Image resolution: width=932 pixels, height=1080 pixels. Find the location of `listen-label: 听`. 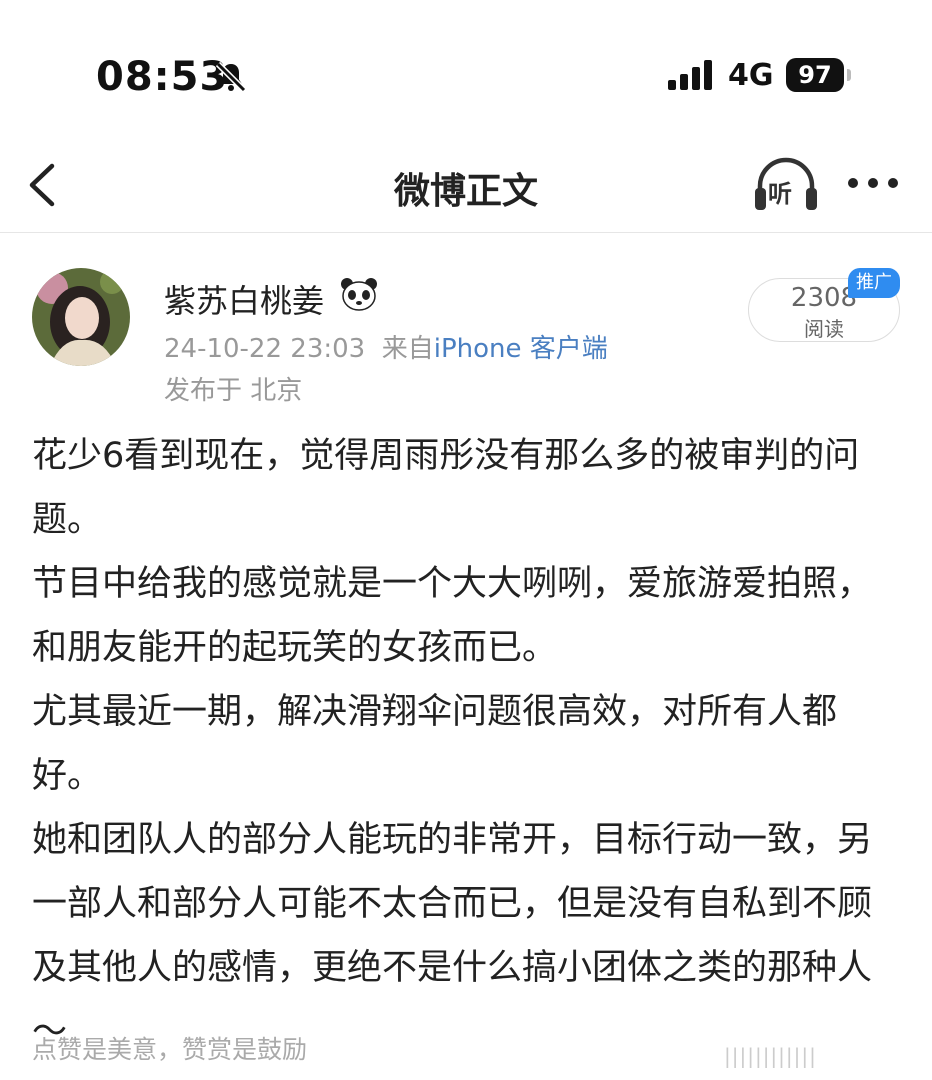

listen-label: 听 is located at coordinates (780, 191).